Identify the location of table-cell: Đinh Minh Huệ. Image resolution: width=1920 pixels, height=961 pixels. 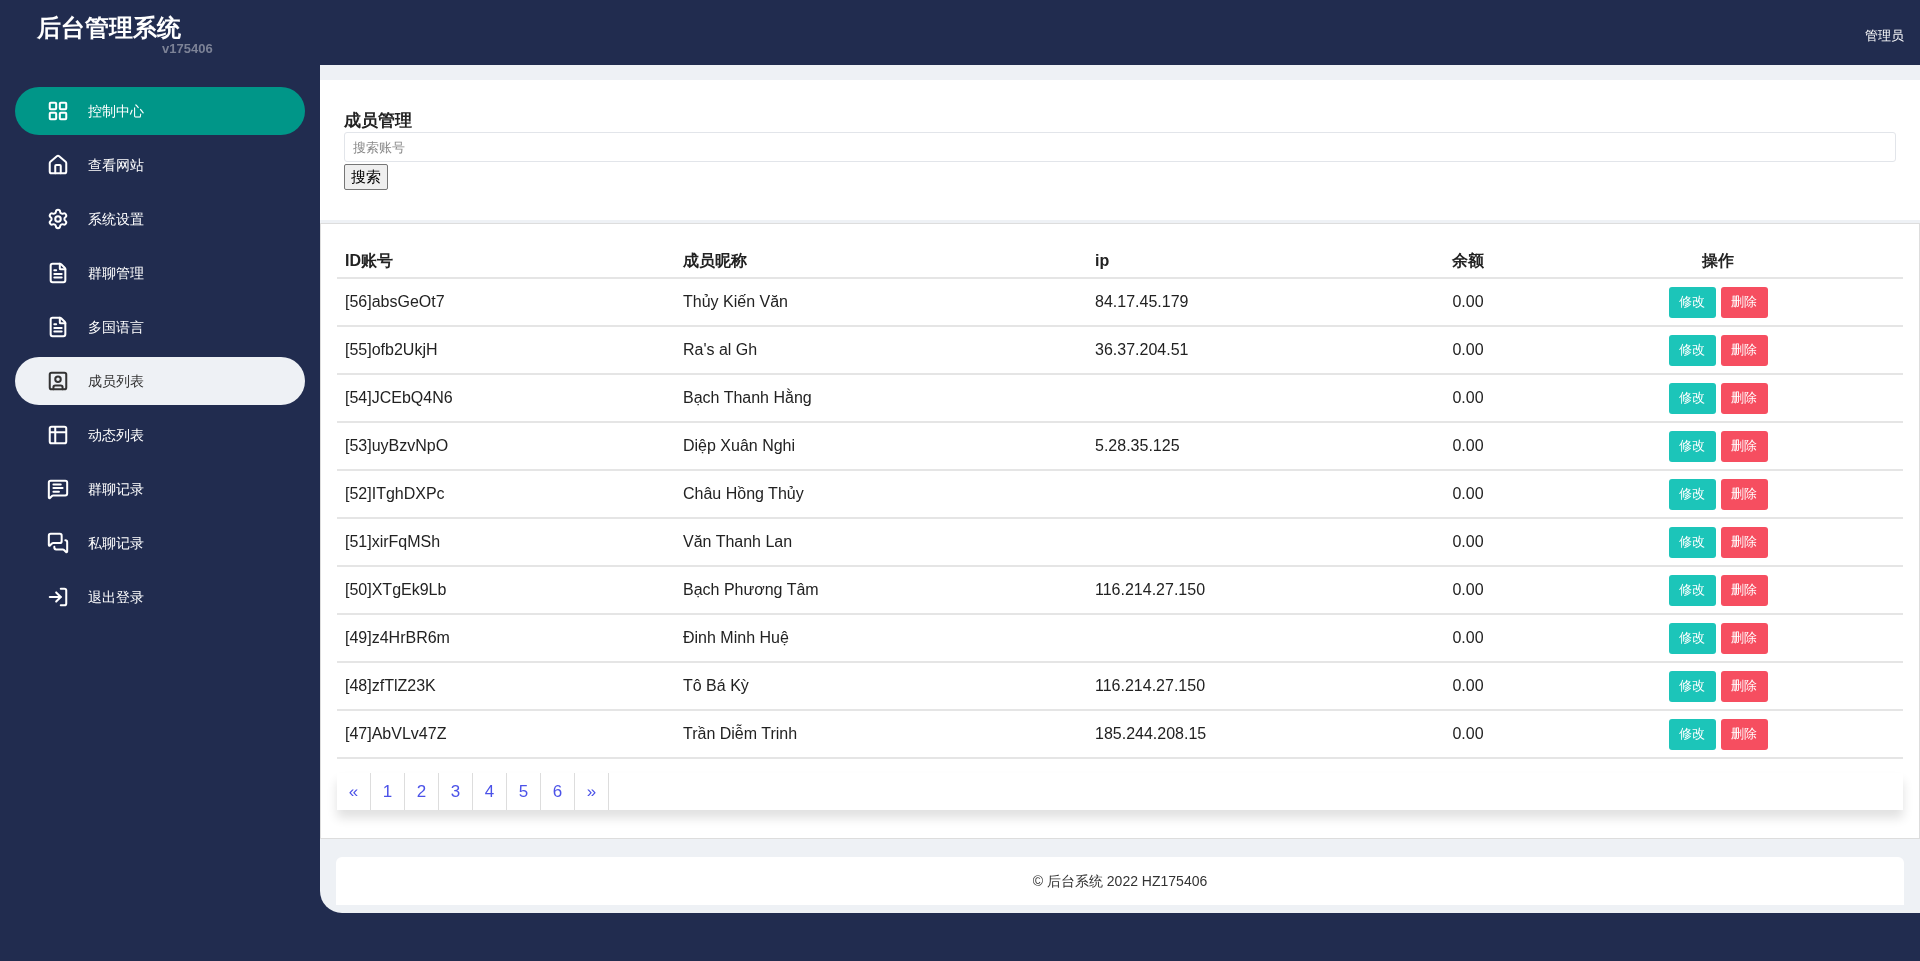
(889, 638).